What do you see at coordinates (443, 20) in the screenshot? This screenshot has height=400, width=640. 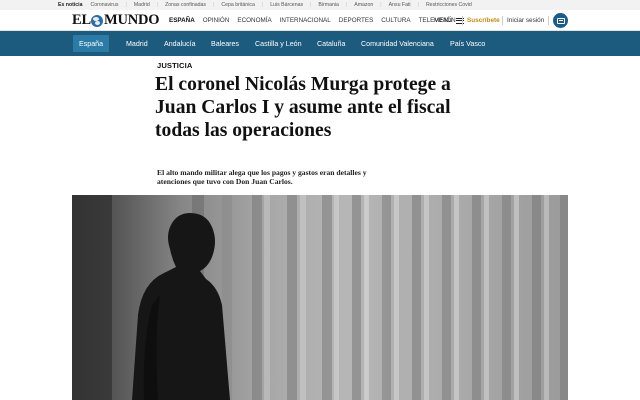 I see `menu-label: MENÚ` at bounding box center [443, 20].